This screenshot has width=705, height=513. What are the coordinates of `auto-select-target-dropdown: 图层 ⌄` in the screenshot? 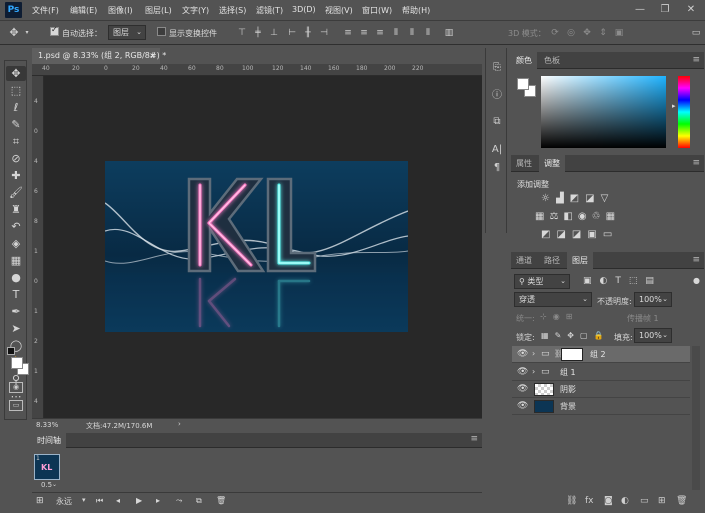 It's located at (127, 32).